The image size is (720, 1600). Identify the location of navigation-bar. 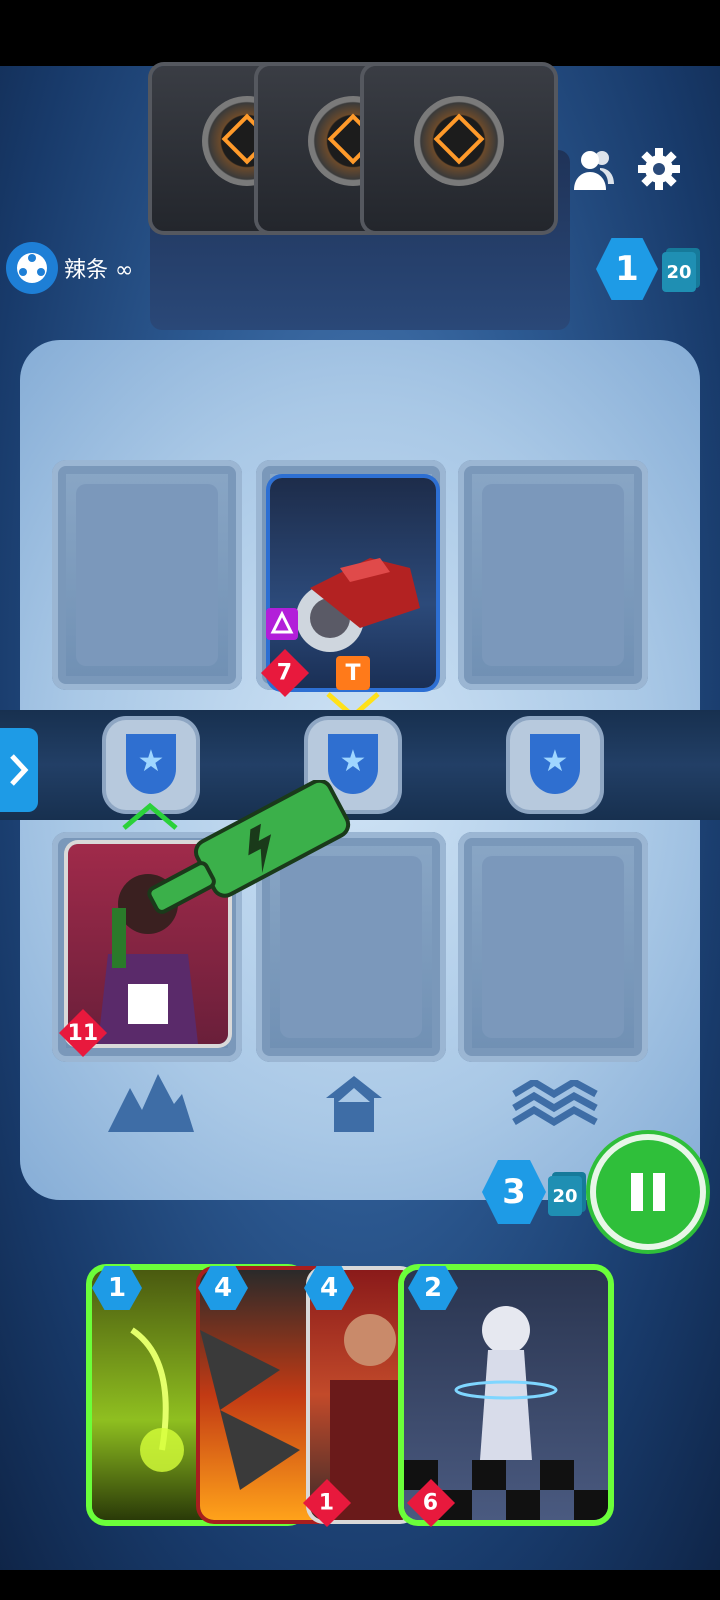
(360, 1585).